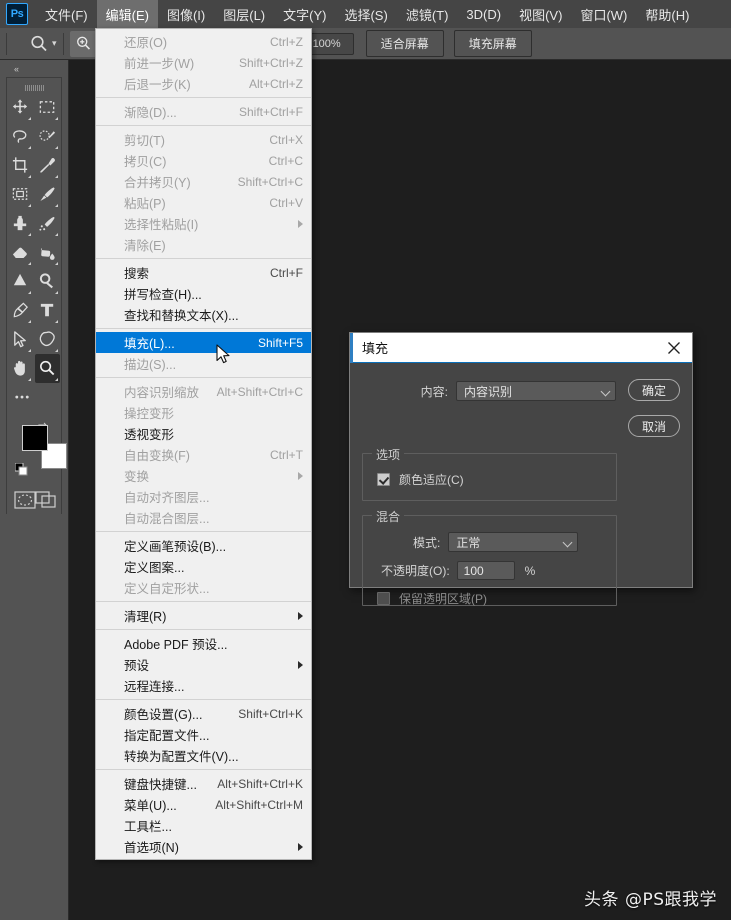 This screenshot has width=731, height=920. I want to click on menubar-3d: 3D(D), so click(483, 14).